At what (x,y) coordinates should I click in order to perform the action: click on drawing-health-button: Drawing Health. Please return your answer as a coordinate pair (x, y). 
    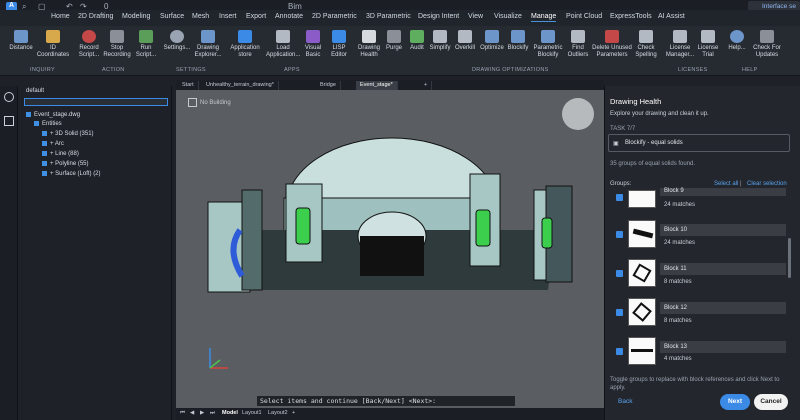
    Looking at the image, I should click on (369, 44).